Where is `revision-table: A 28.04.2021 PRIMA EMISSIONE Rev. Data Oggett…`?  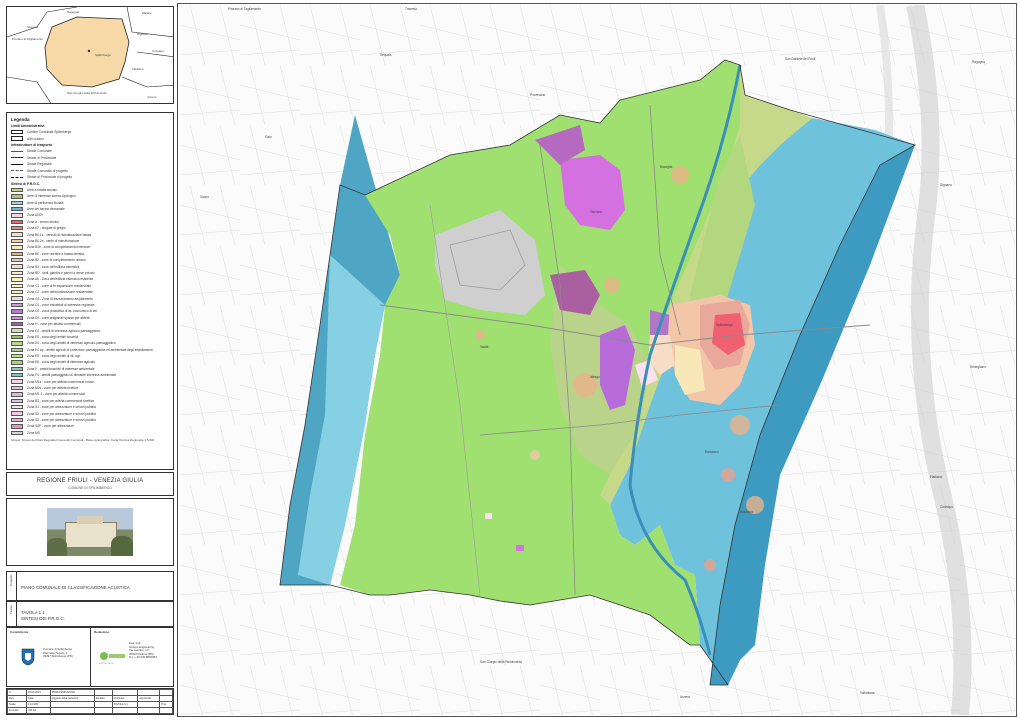 revision-table: A 28.04.2021 PRIMA EMISSIONE Rev. Data Oggett… is located at coordinates (90, 701).